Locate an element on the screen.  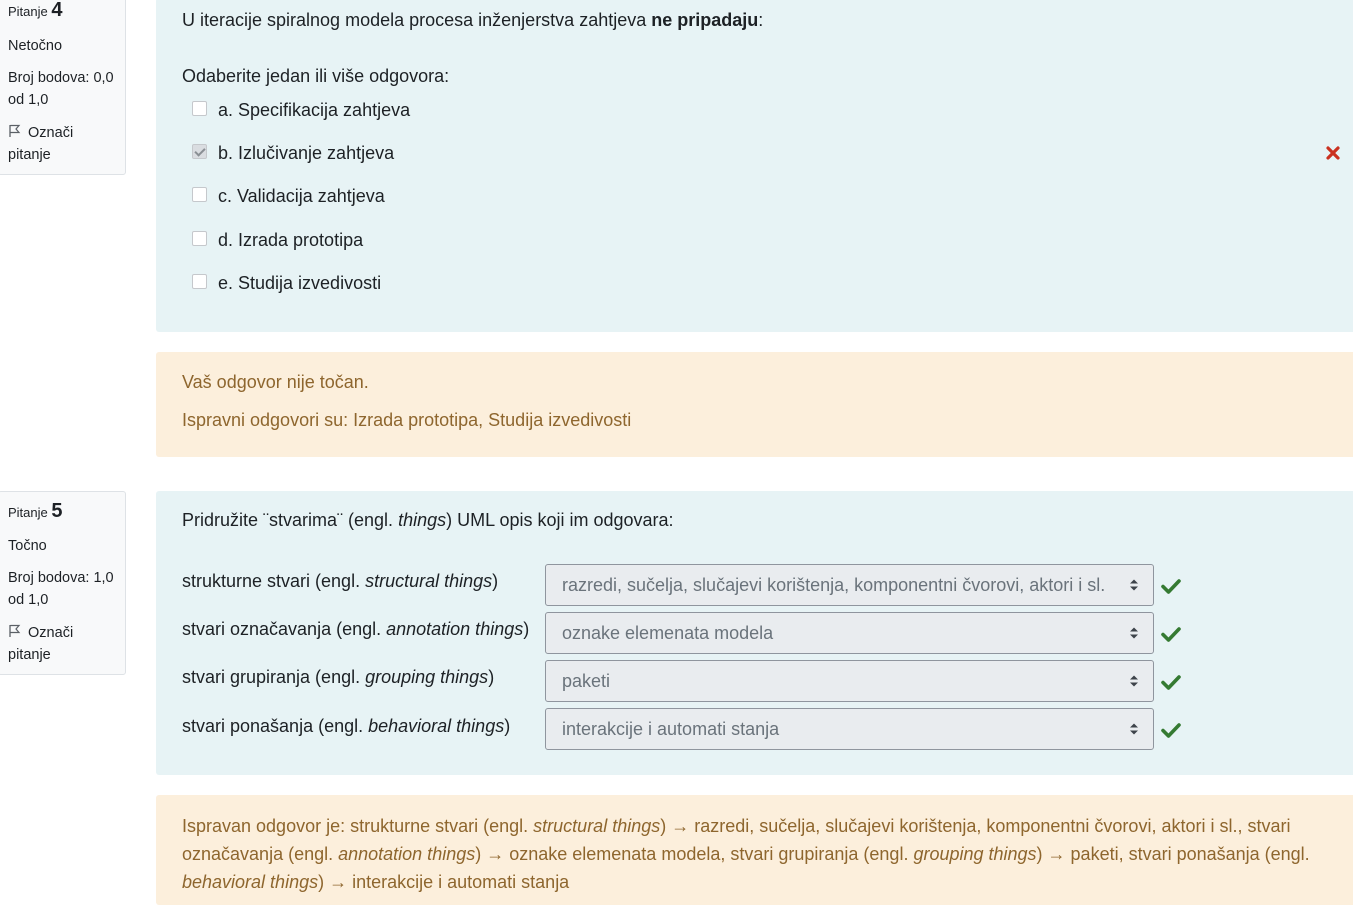
option-label-c: c. Validacija zahtjeva is located at coordinates (301, 196).